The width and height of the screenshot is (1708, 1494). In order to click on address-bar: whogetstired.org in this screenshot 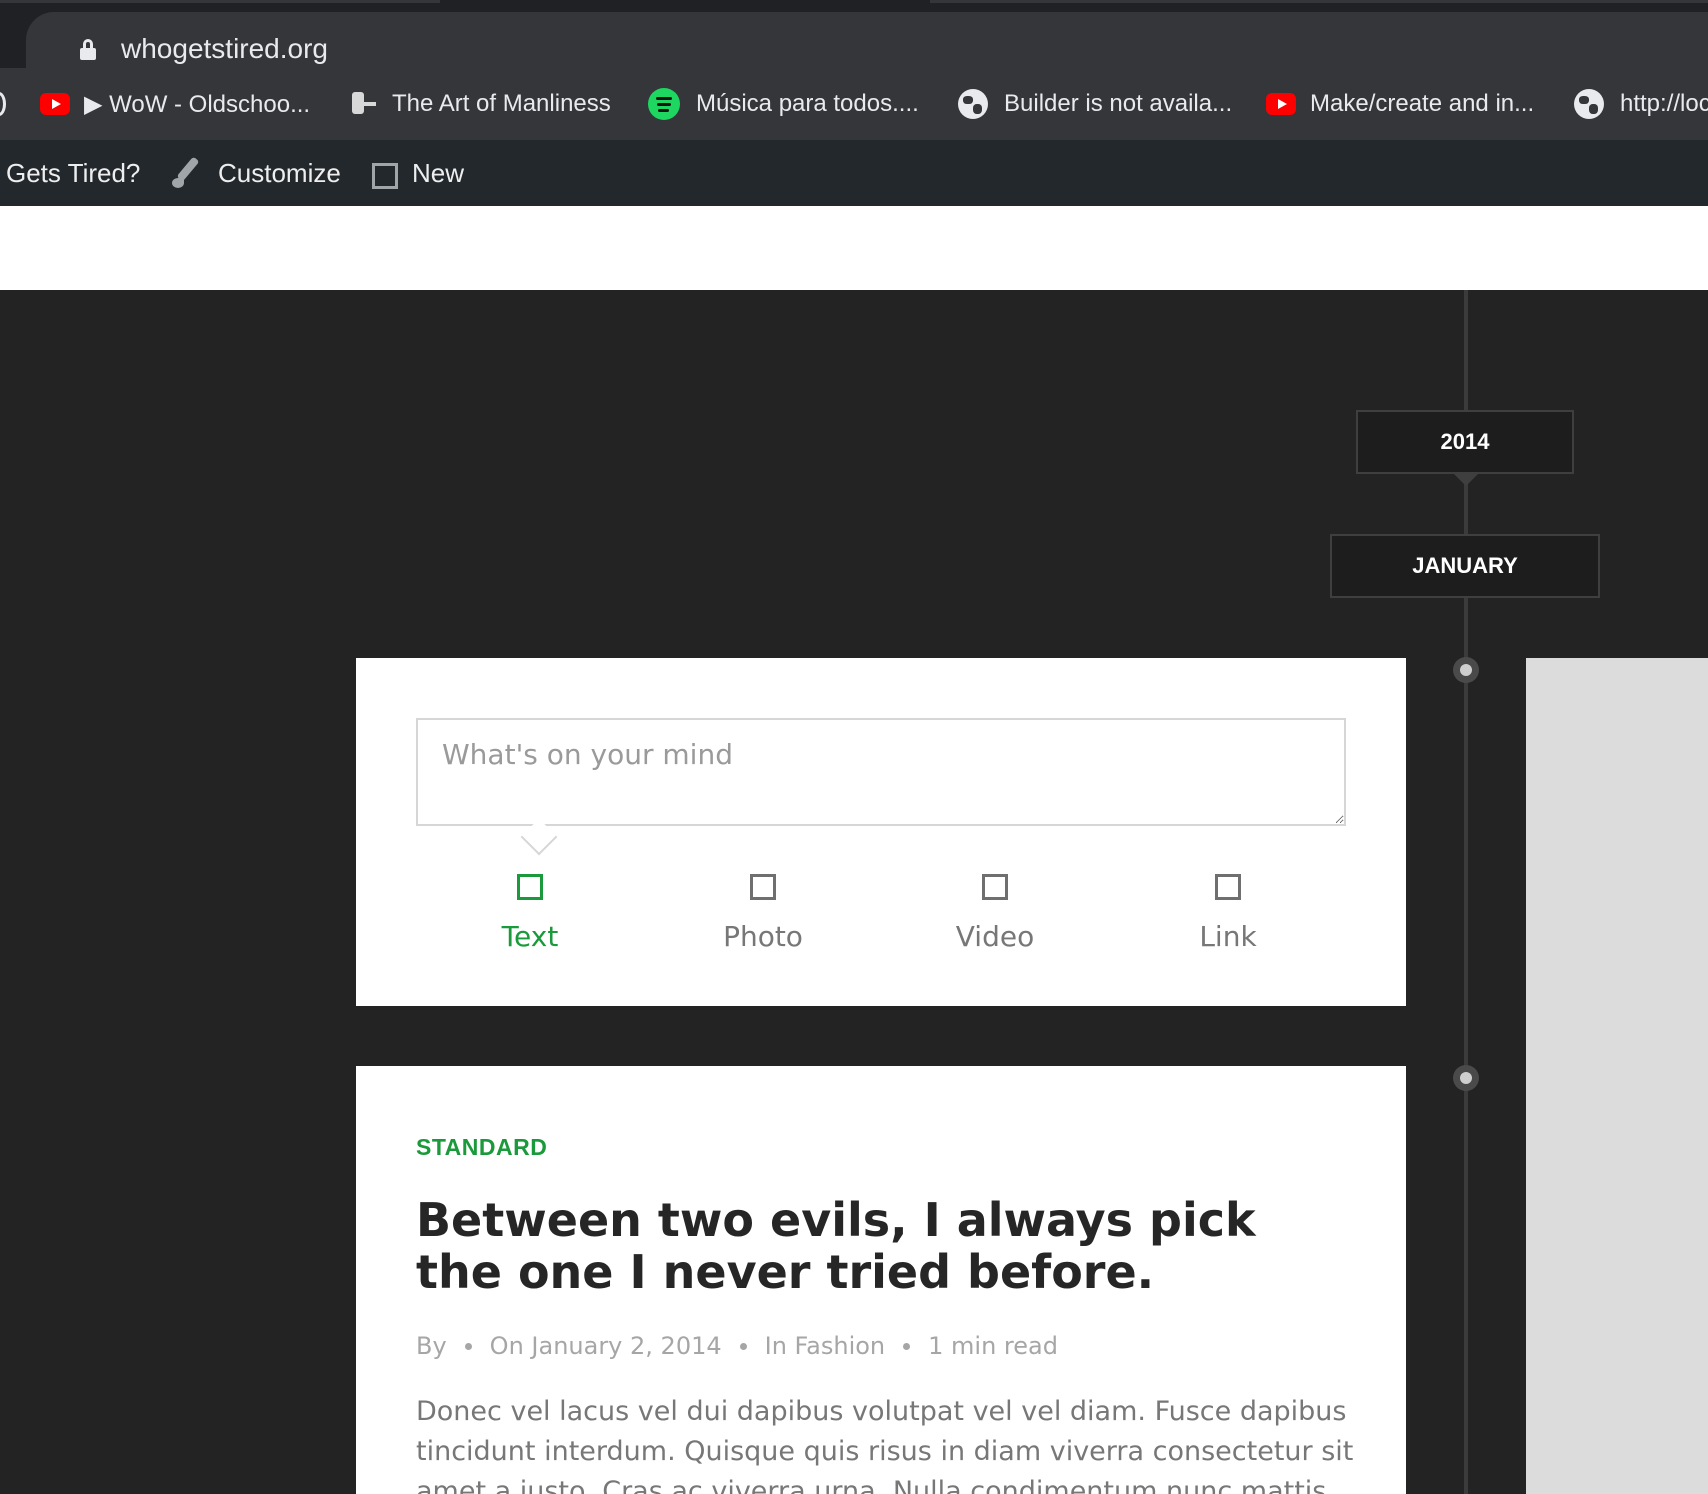, I will do `click(867, 40)`.